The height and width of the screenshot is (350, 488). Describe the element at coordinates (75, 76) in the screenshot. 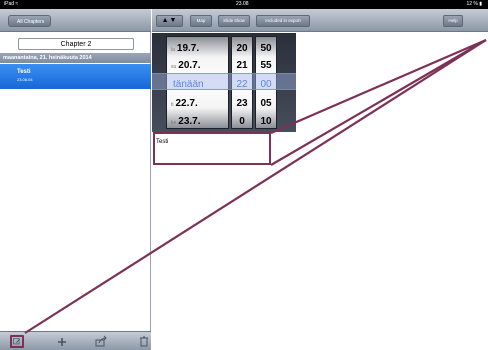

I see `note-list-item: Testi 23.08.04` at that location.